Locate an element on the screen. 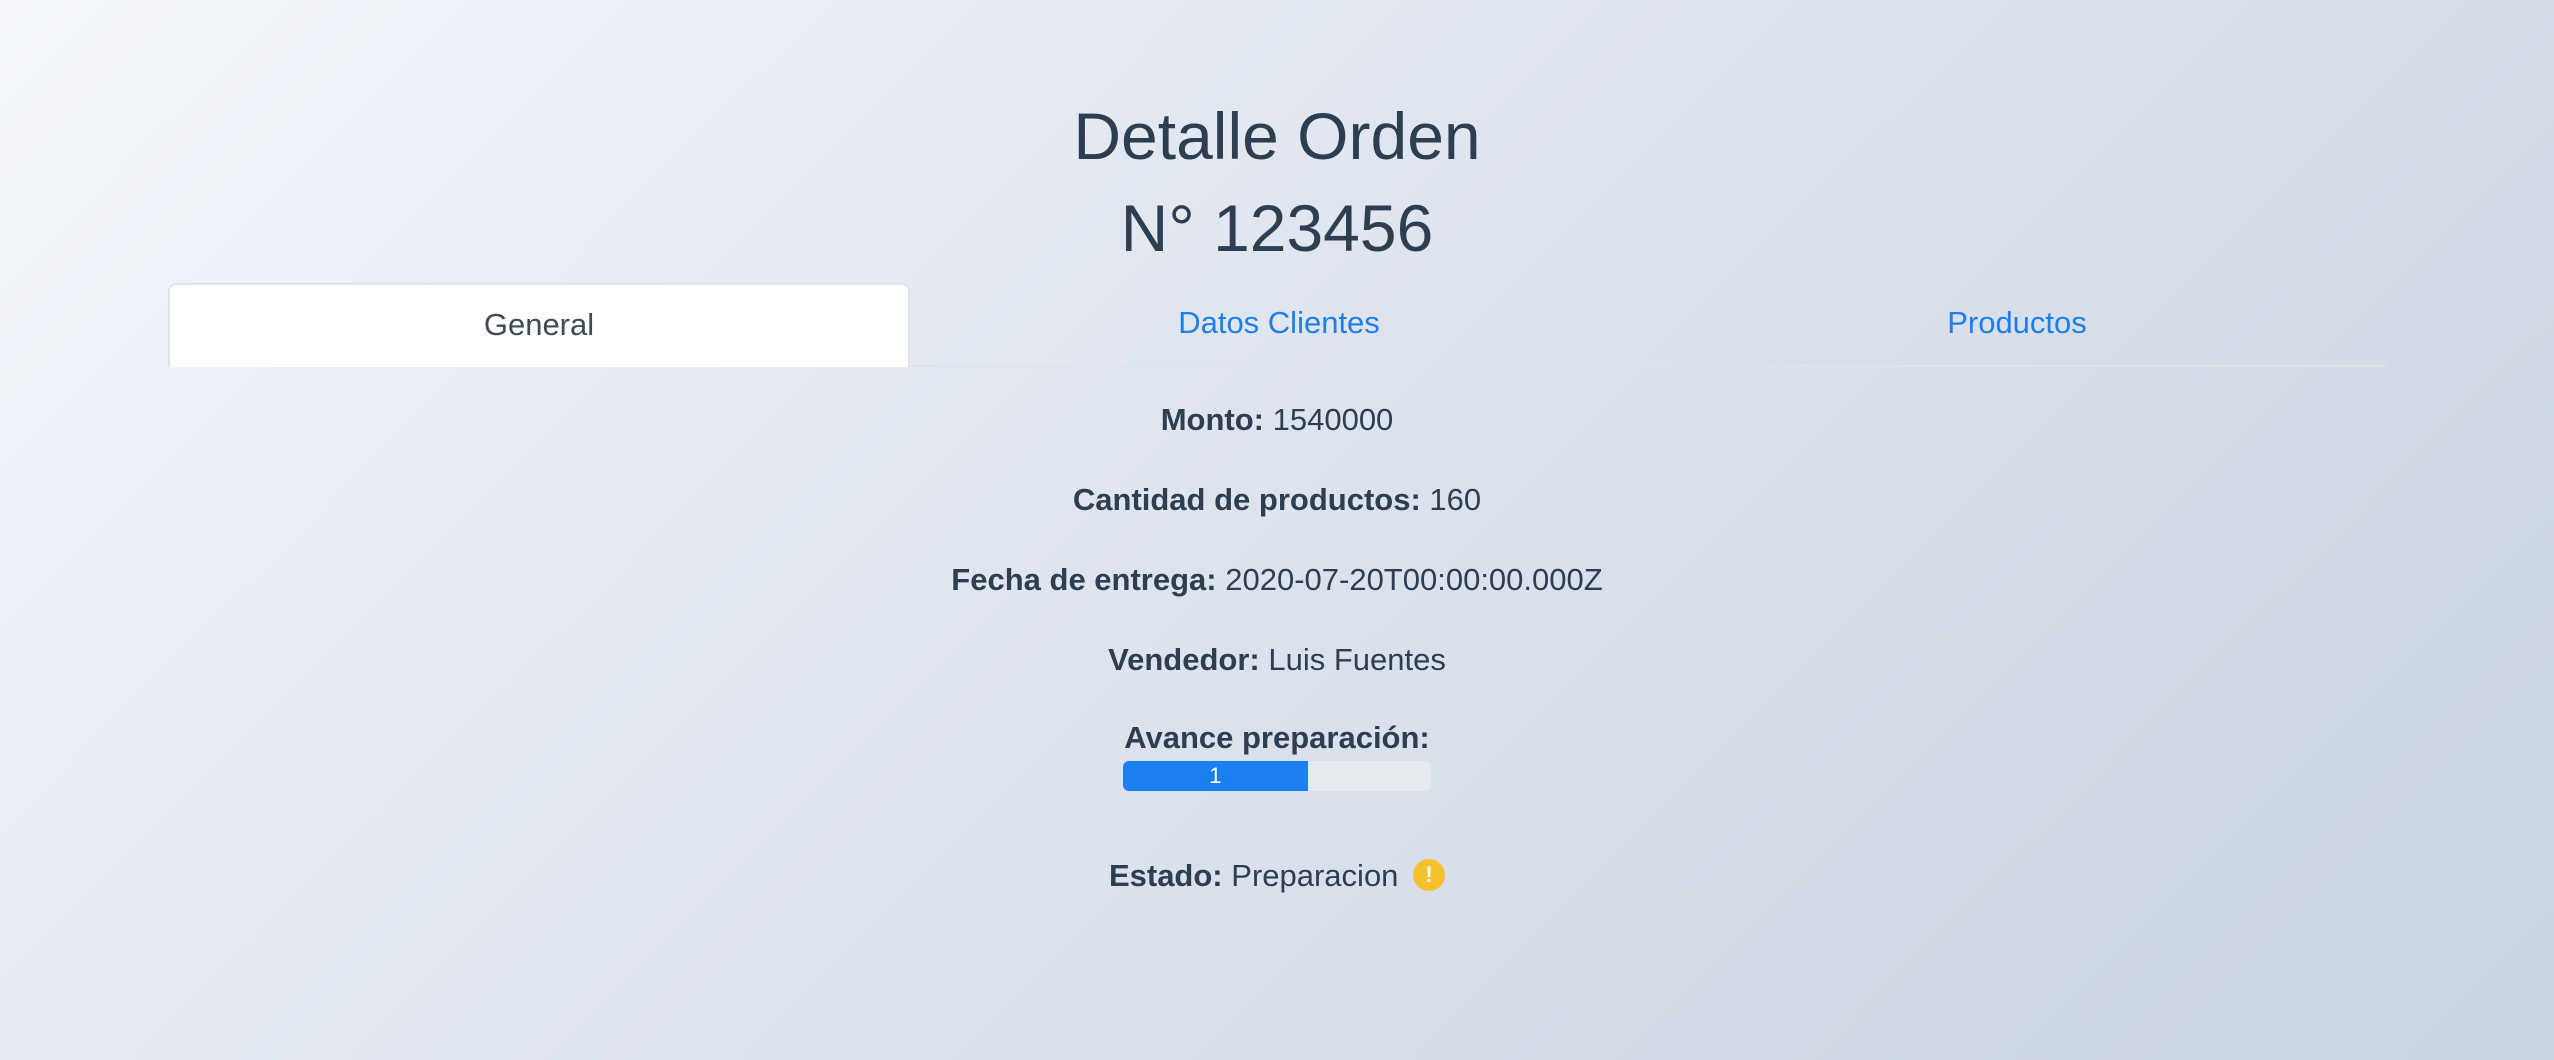 The width and height of the screenshot is (2554, 1060). warning-icon: ! is located at coordinates (1429, 874).